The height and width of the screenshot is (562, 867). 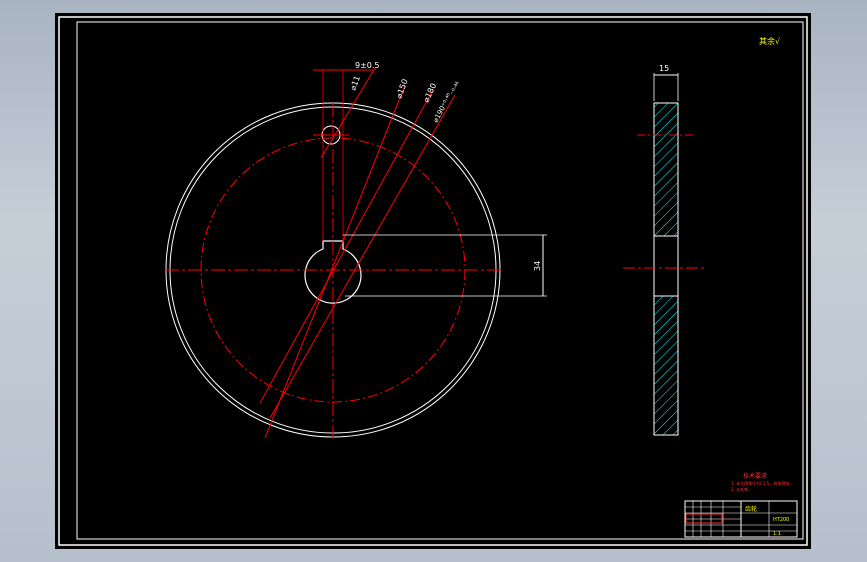 I want to click on tech-notes: 技术要求 1. 未注倒角均为C1.5，锐角倒钝。 2. 去毛刺。, so click(x=762, y=482).